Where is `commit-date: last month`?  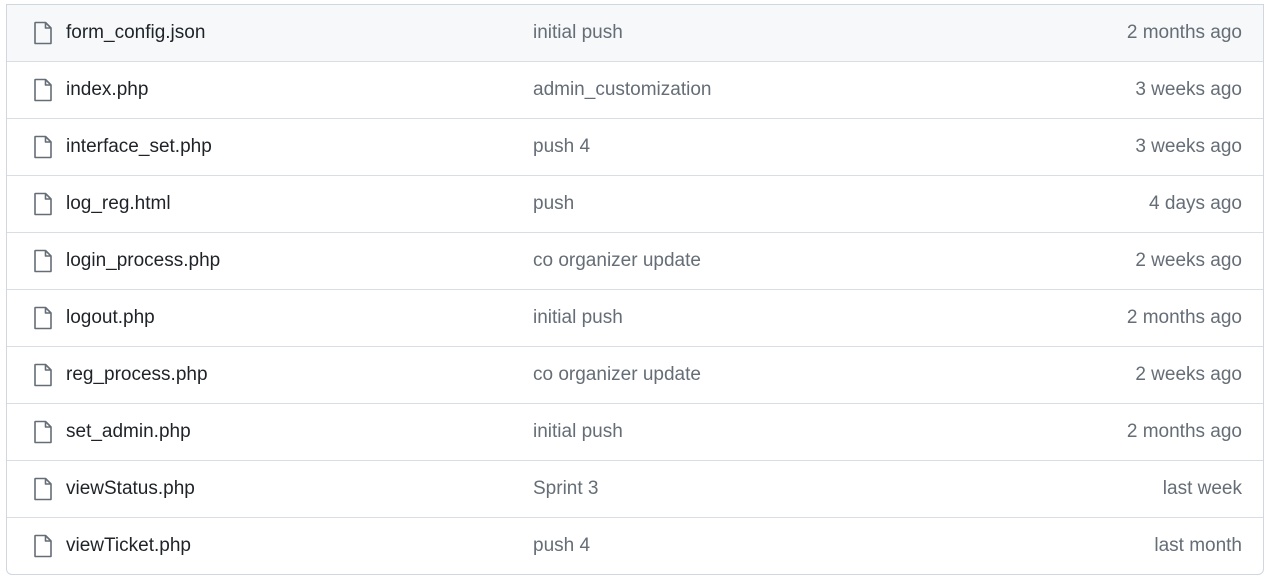
commit-date: last month is located at coordinates (1198, 545).